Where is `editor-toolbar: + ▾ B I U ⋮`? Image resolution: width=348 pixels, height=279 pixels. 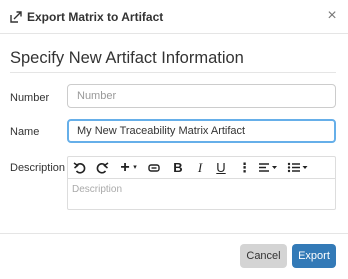
editor-toolbar: + ▾ B I U ⋮ is located at coordinates (201, 168).